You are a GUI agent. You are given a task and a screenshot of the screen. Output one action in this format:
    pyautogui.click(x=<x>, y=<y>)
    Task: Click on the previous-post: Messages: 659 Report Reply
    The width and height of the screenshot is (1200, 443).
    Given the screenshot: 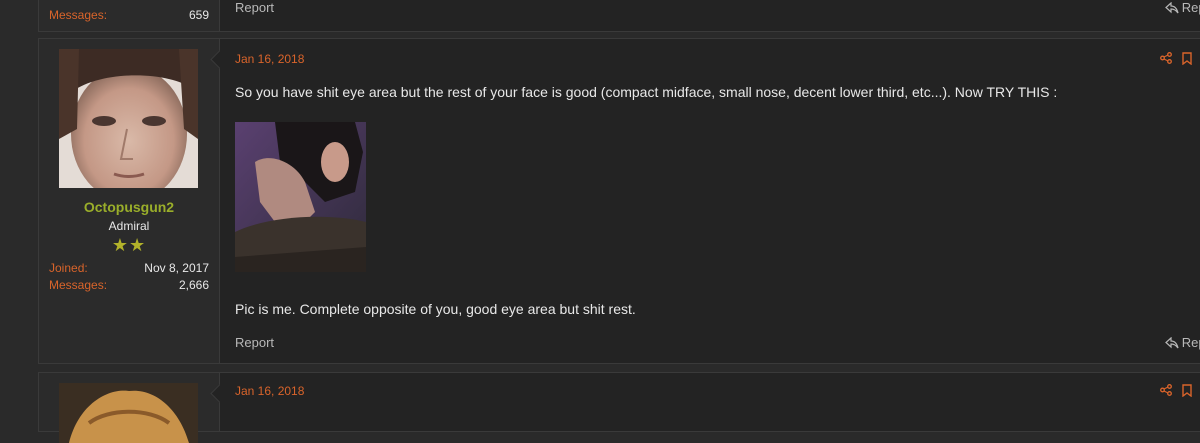 What is the action you would take?
    pyautogui.click(x=619, y=16)
    